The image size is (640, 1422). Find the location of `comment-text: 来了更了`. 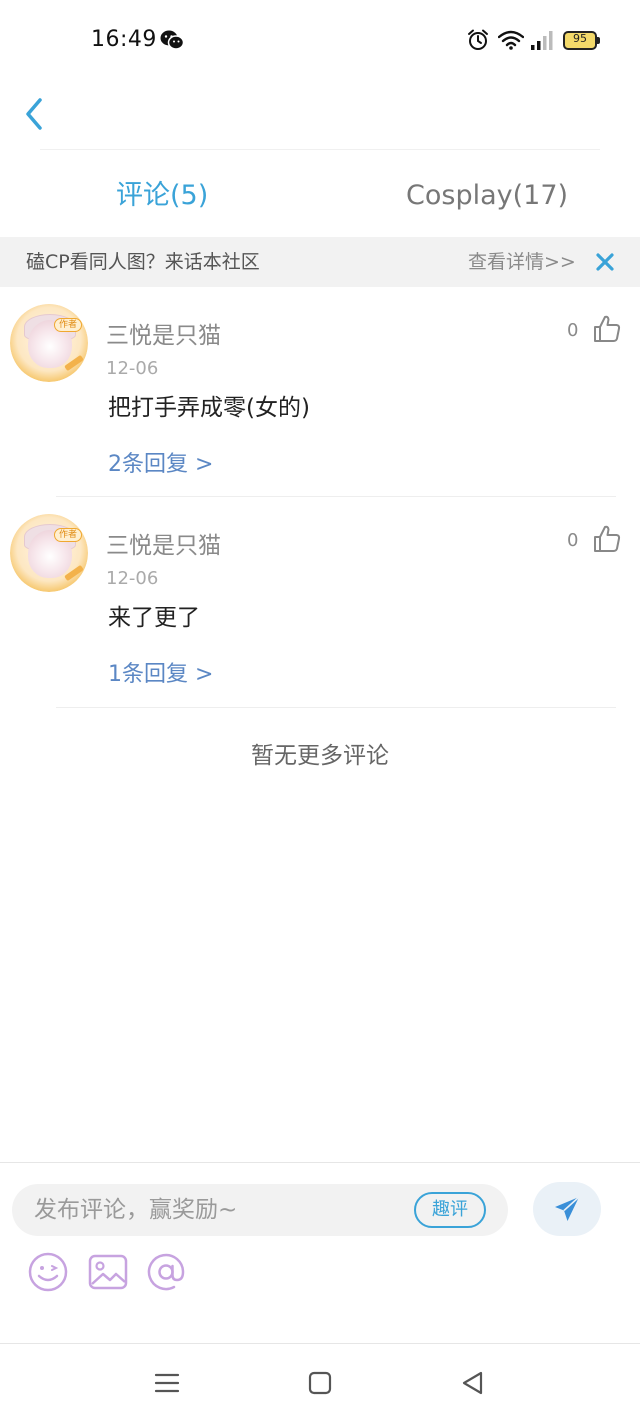

comment-text: 来了更了 is located at coordinates (154, 618).